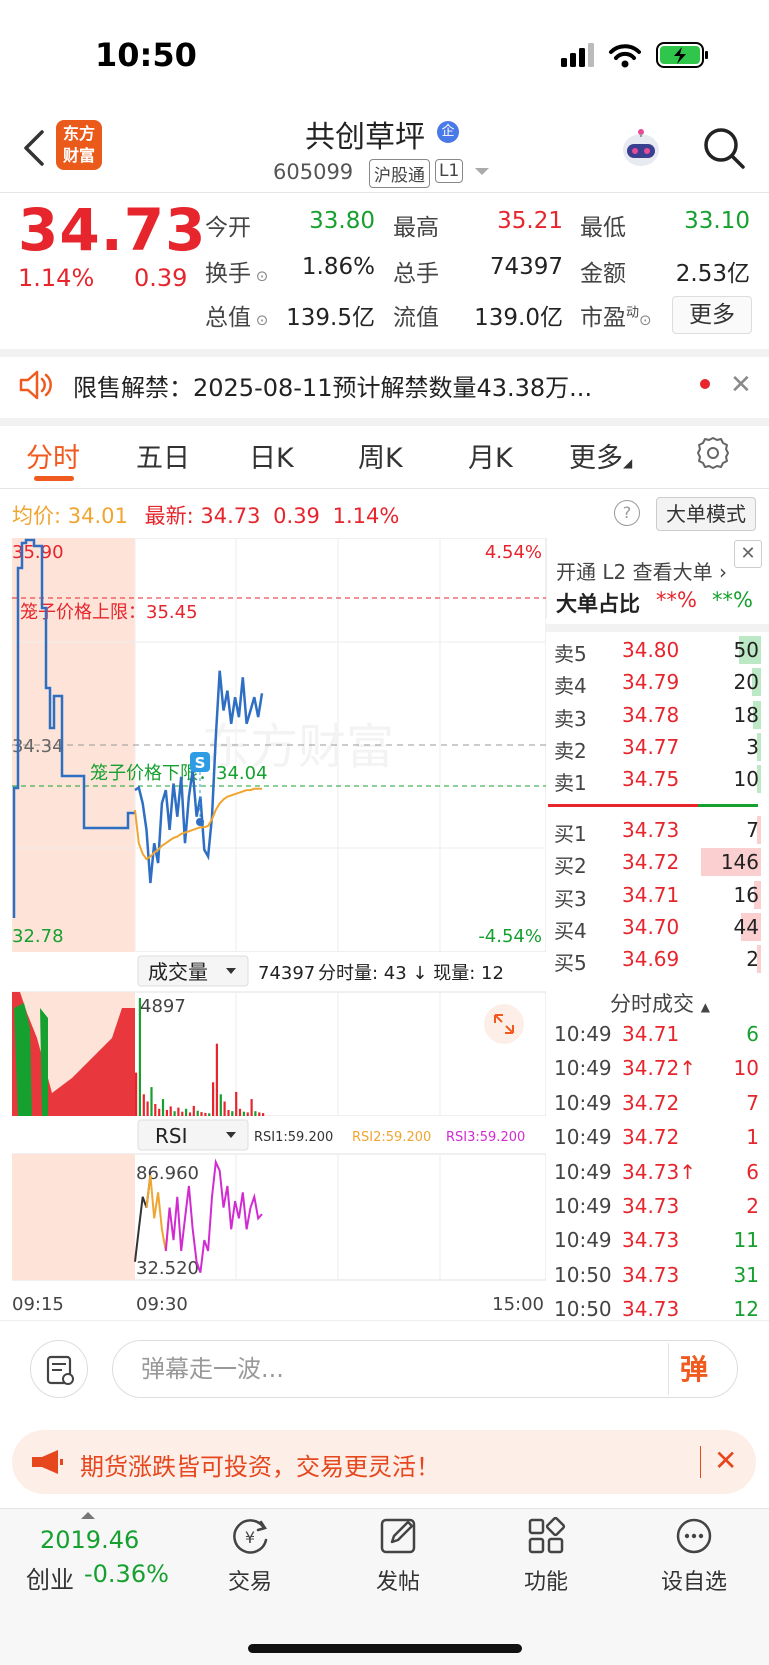 The width and height of the screenshot is (769, 1665). I want to click on tick-row: 10:49 34.73↑ 6, so click(653, 1172).